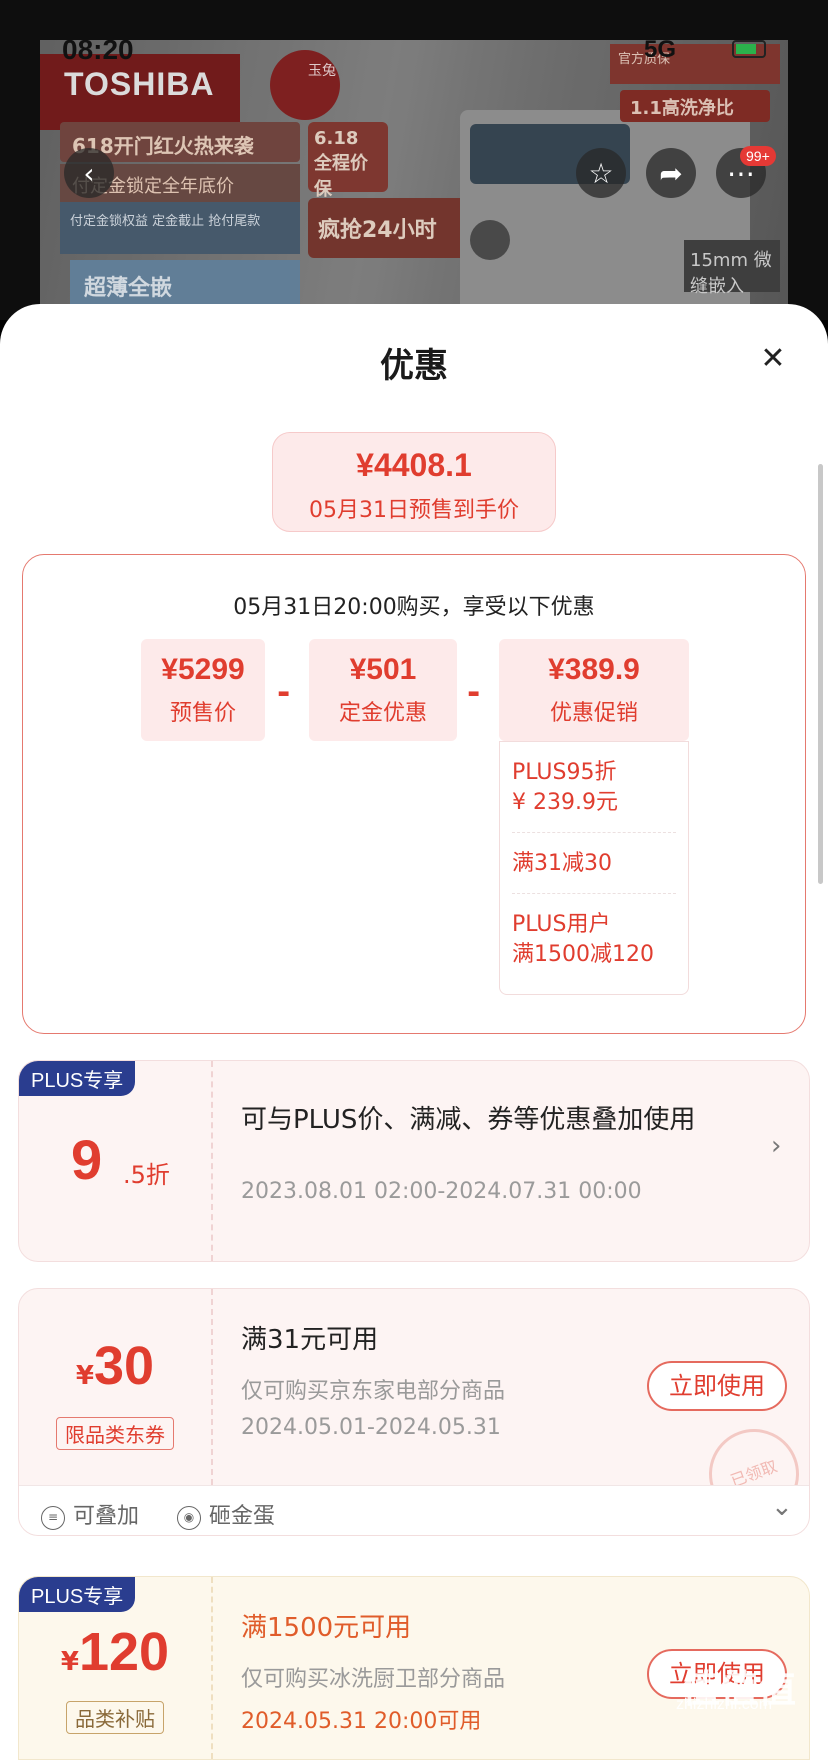 Image resolution: width=828 pixels, height=1760 pixels. I want to click on presale-price-value: ¥5299, so click(203, 669).